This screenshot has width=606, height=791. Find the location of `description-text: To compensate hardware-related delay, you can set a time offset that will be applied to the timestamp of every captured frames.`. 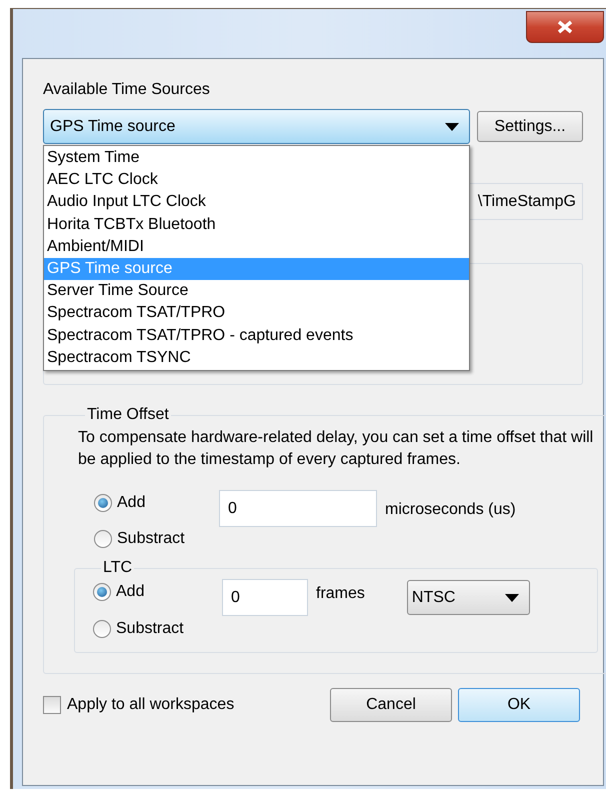

description-text: To compensate hardware-related delay, you can set a time offset that will be applied to the timestamp of every captured frames. is located at coordinates (336, 449).